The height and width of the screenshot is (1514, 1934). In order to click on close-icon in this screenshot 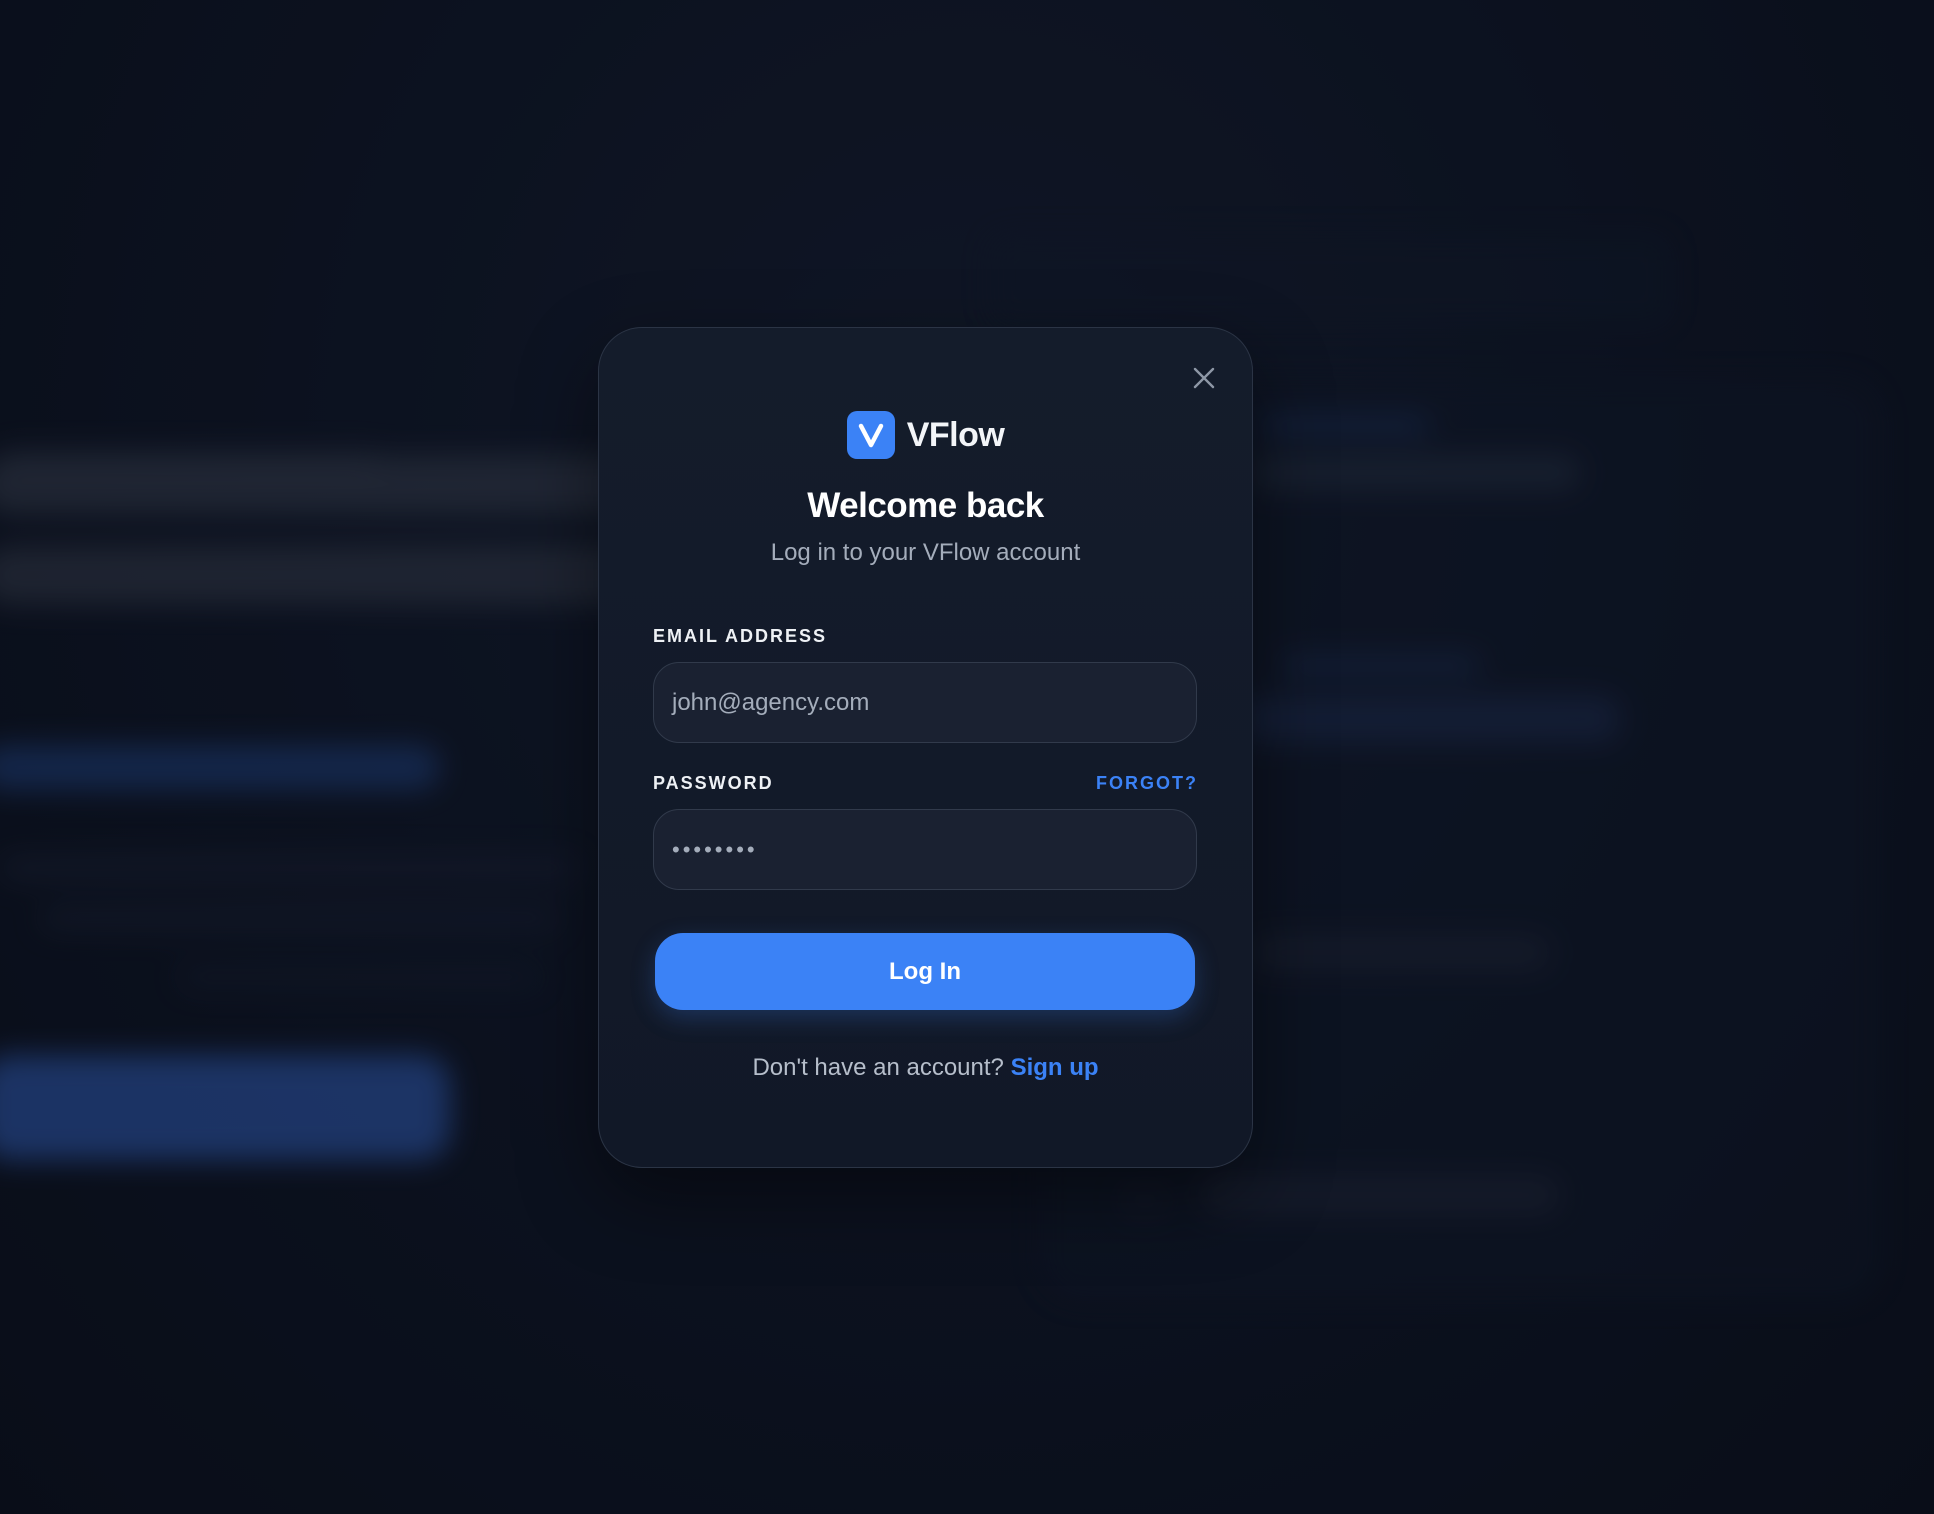, I will do `click(1204, 378)`.